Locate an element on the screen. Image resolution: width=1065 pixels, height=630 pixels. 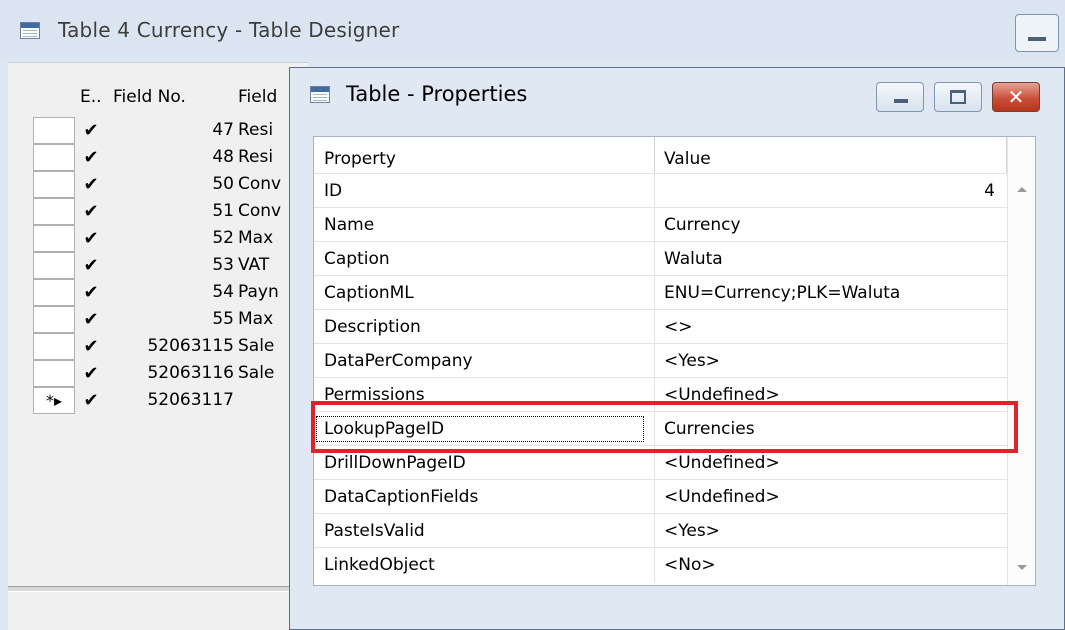
property-value: <> is located at coordinates (831, 327).